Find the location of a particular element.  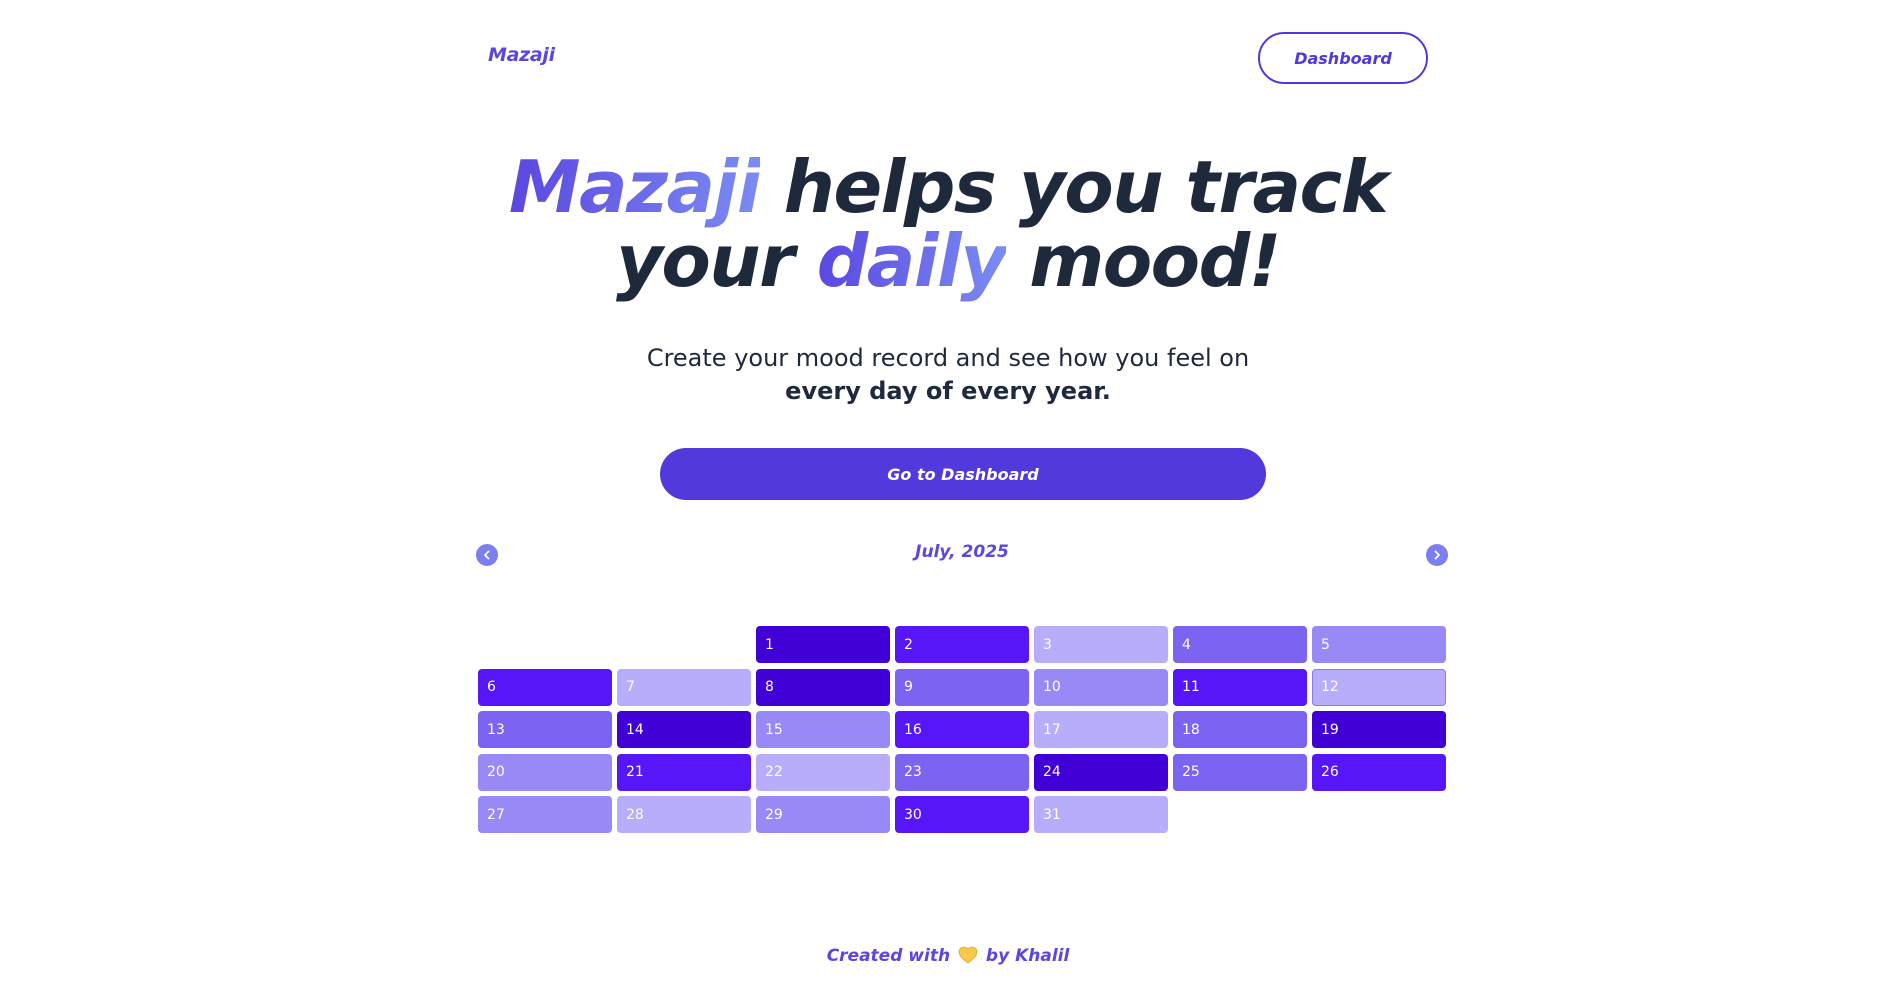

calendar-day-cell: 24 is located at coordinates (1101, 772).